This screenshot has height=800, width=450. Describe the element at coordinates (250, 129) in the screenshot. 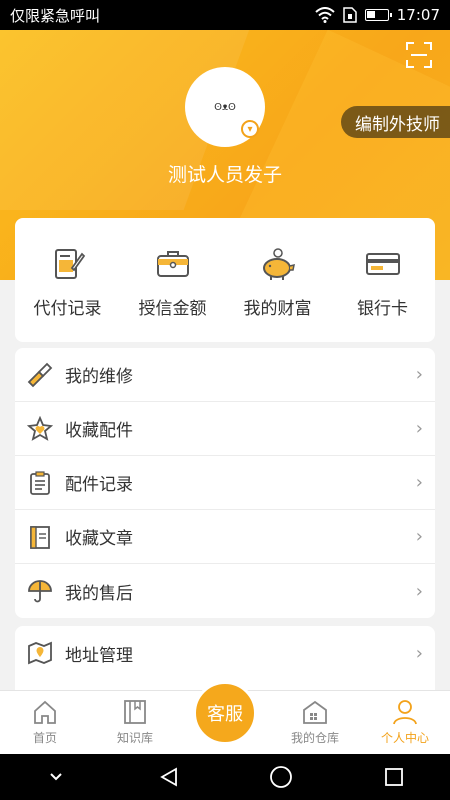

I see `chevron-down-circle-icon: ▾` at that location.